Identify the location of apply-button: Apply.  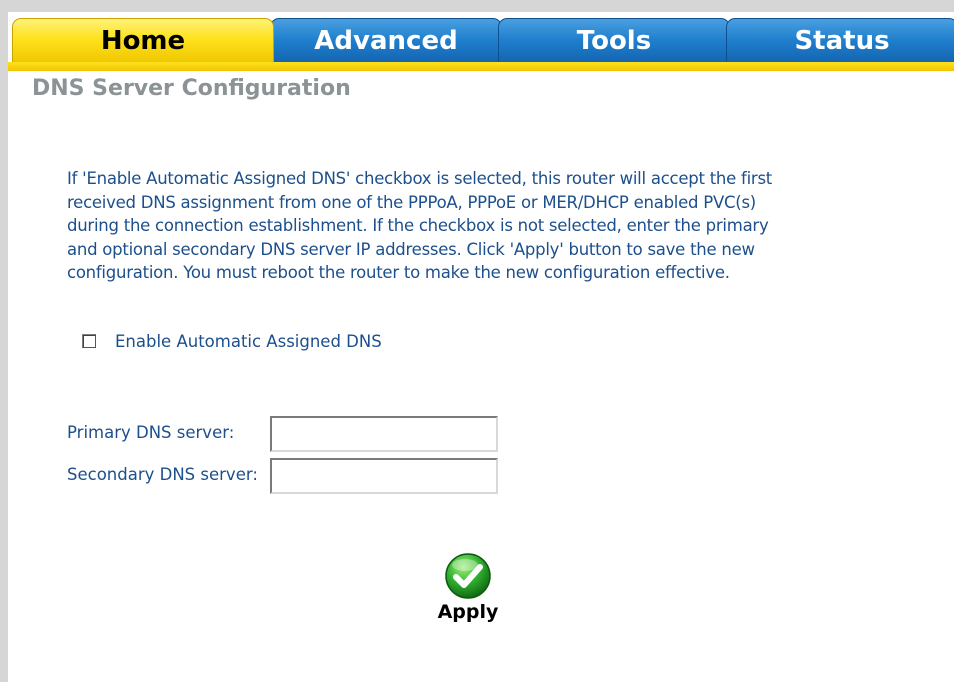
(468, 591).